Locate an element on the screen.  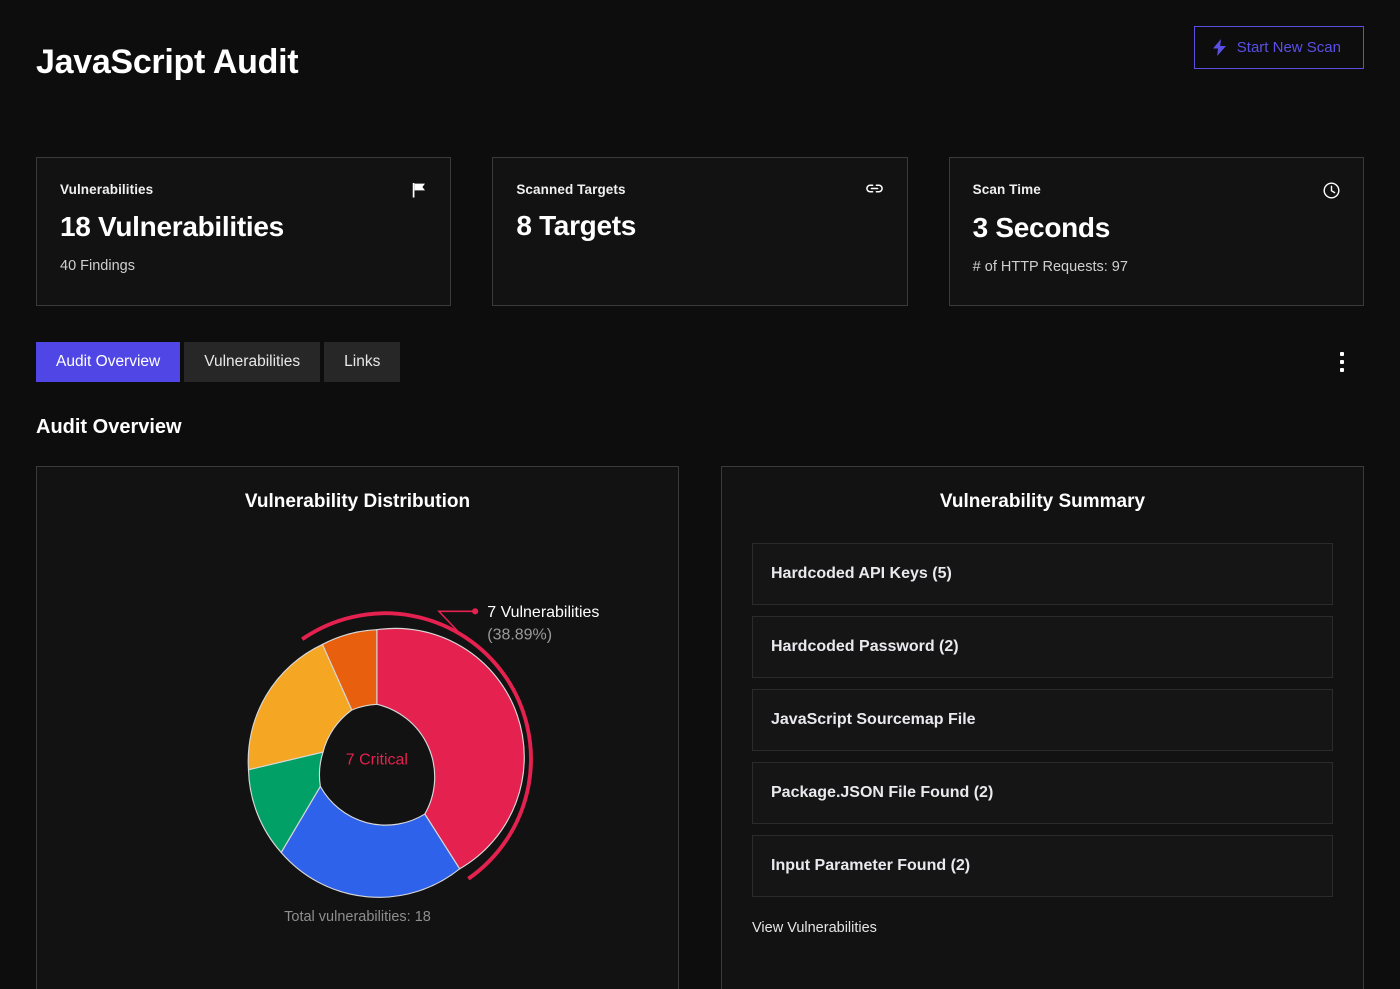
callout-sub-label: (38.89%) is located at coordinates (519, 634).